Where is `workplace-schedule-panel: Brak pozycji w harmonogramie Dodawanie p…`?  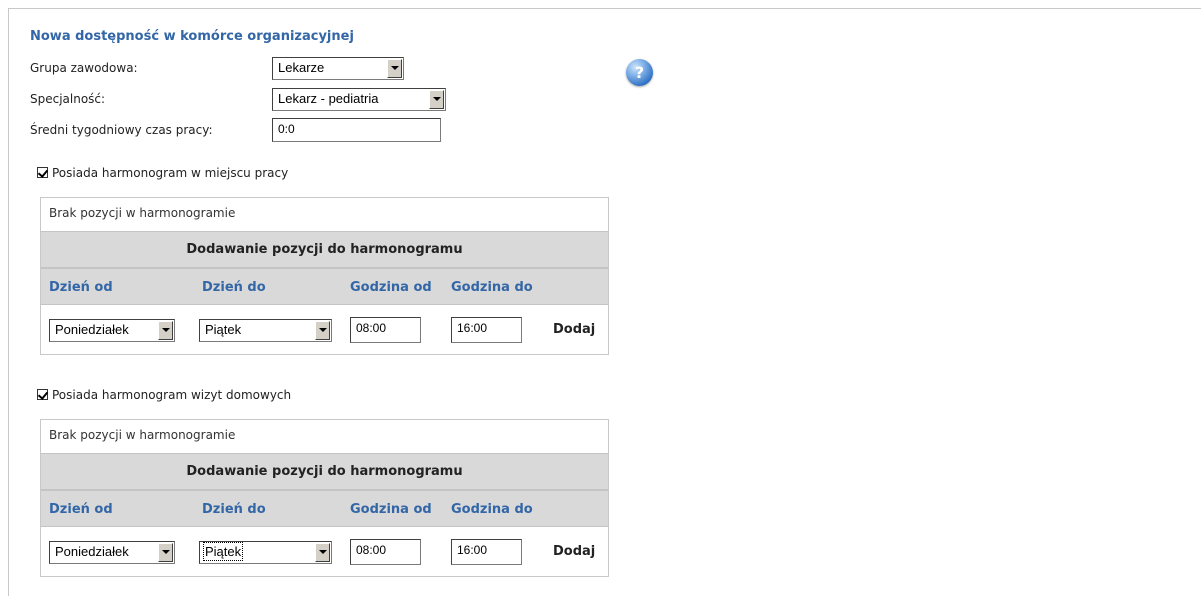
workplace-schedule-panel: Brak pozycji w harmonogramie Dodawanie p… is located at coordinates (324, 276).